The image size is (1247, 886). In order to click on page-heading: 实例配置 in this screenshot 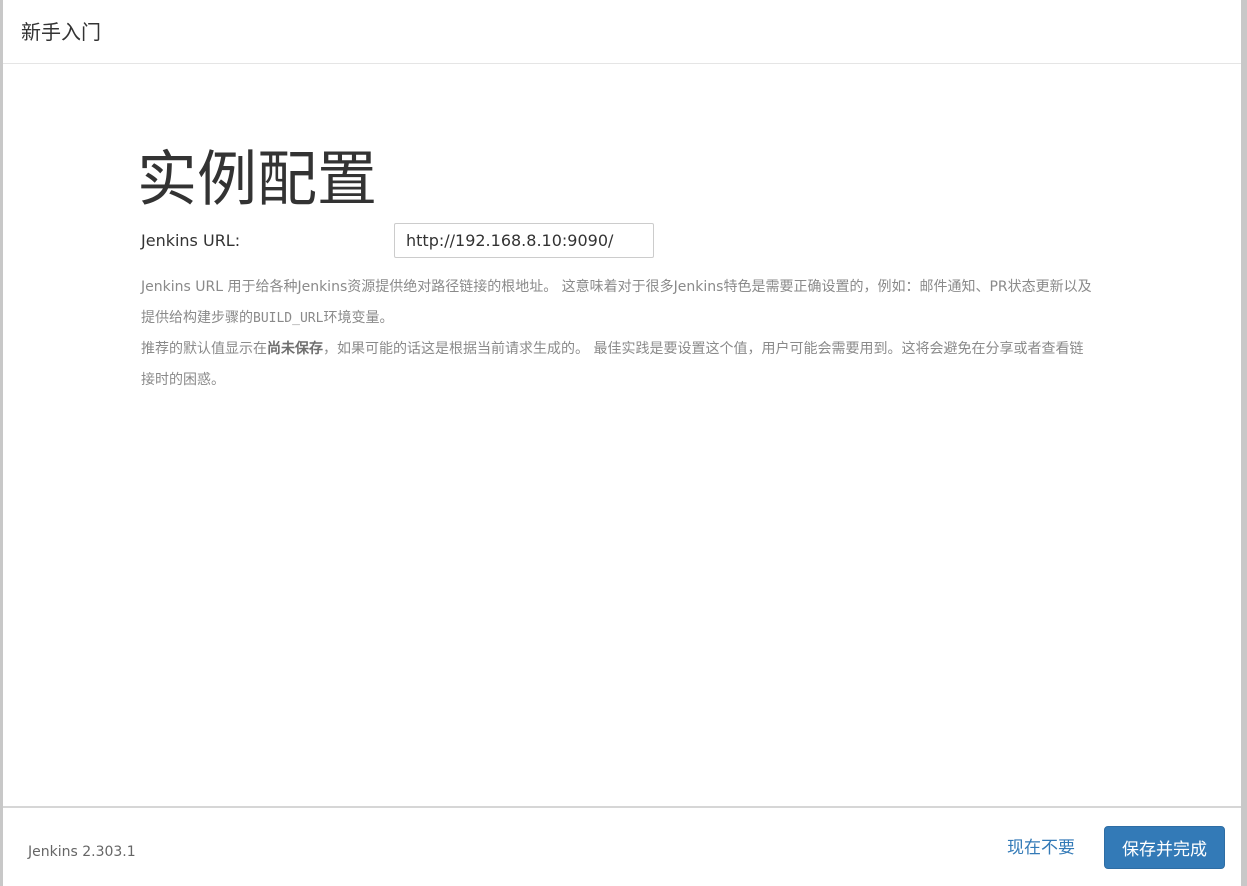, I will do `click(257, 180)`.